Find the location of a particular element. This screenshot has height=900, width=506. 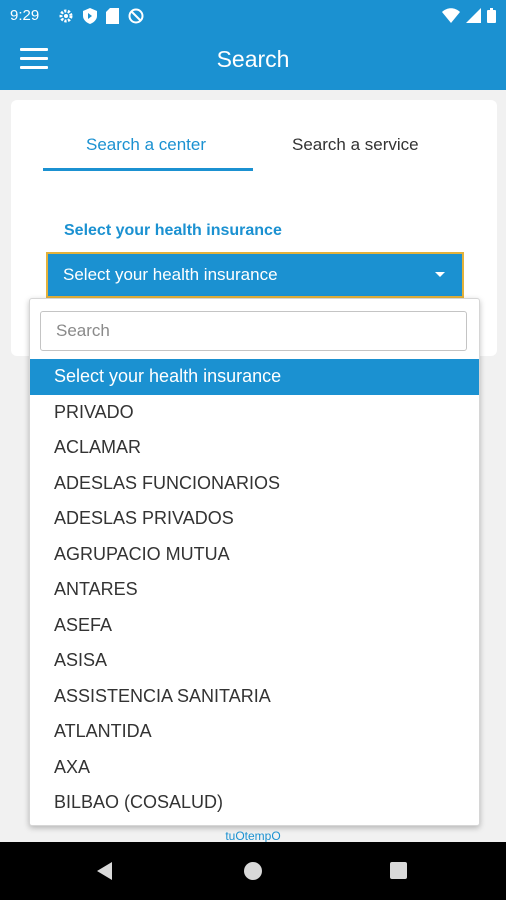

dropdown-search-input is located at coordinates (253, 331).